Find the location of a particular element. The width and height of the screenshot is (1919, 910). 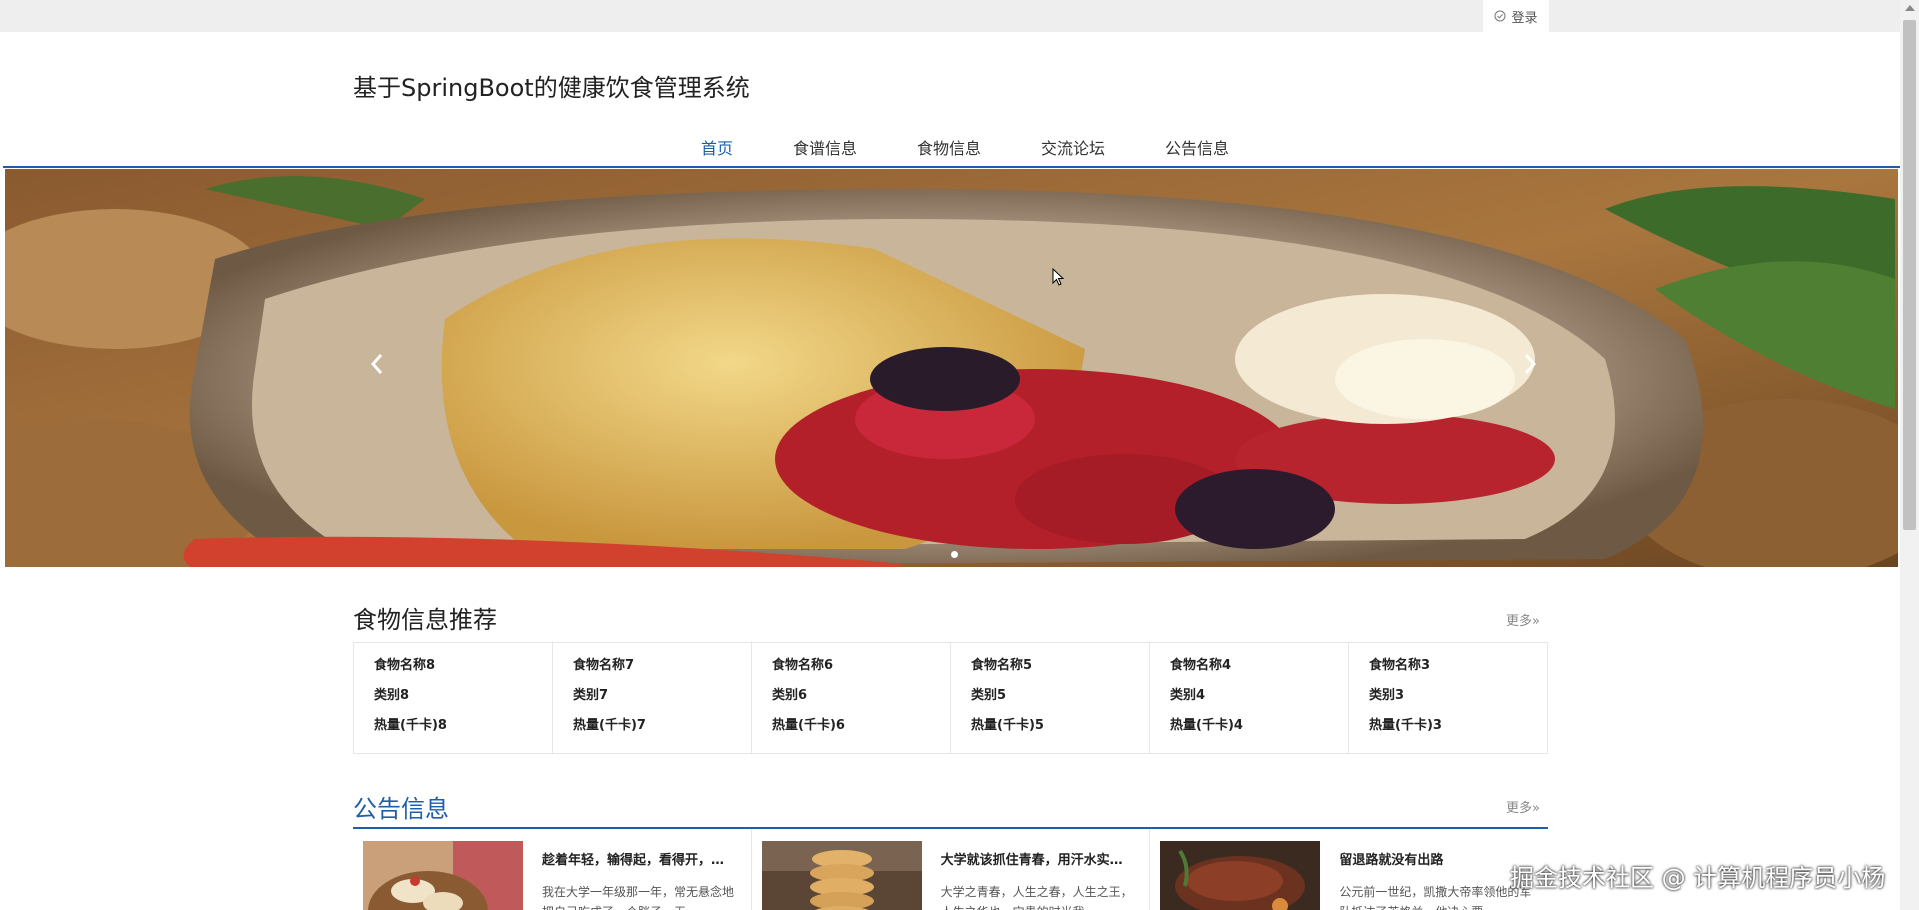

main-nav: 首页 食谱信息 食物信息 交流论坛 公告信息 is located at coordinates (950, 147).